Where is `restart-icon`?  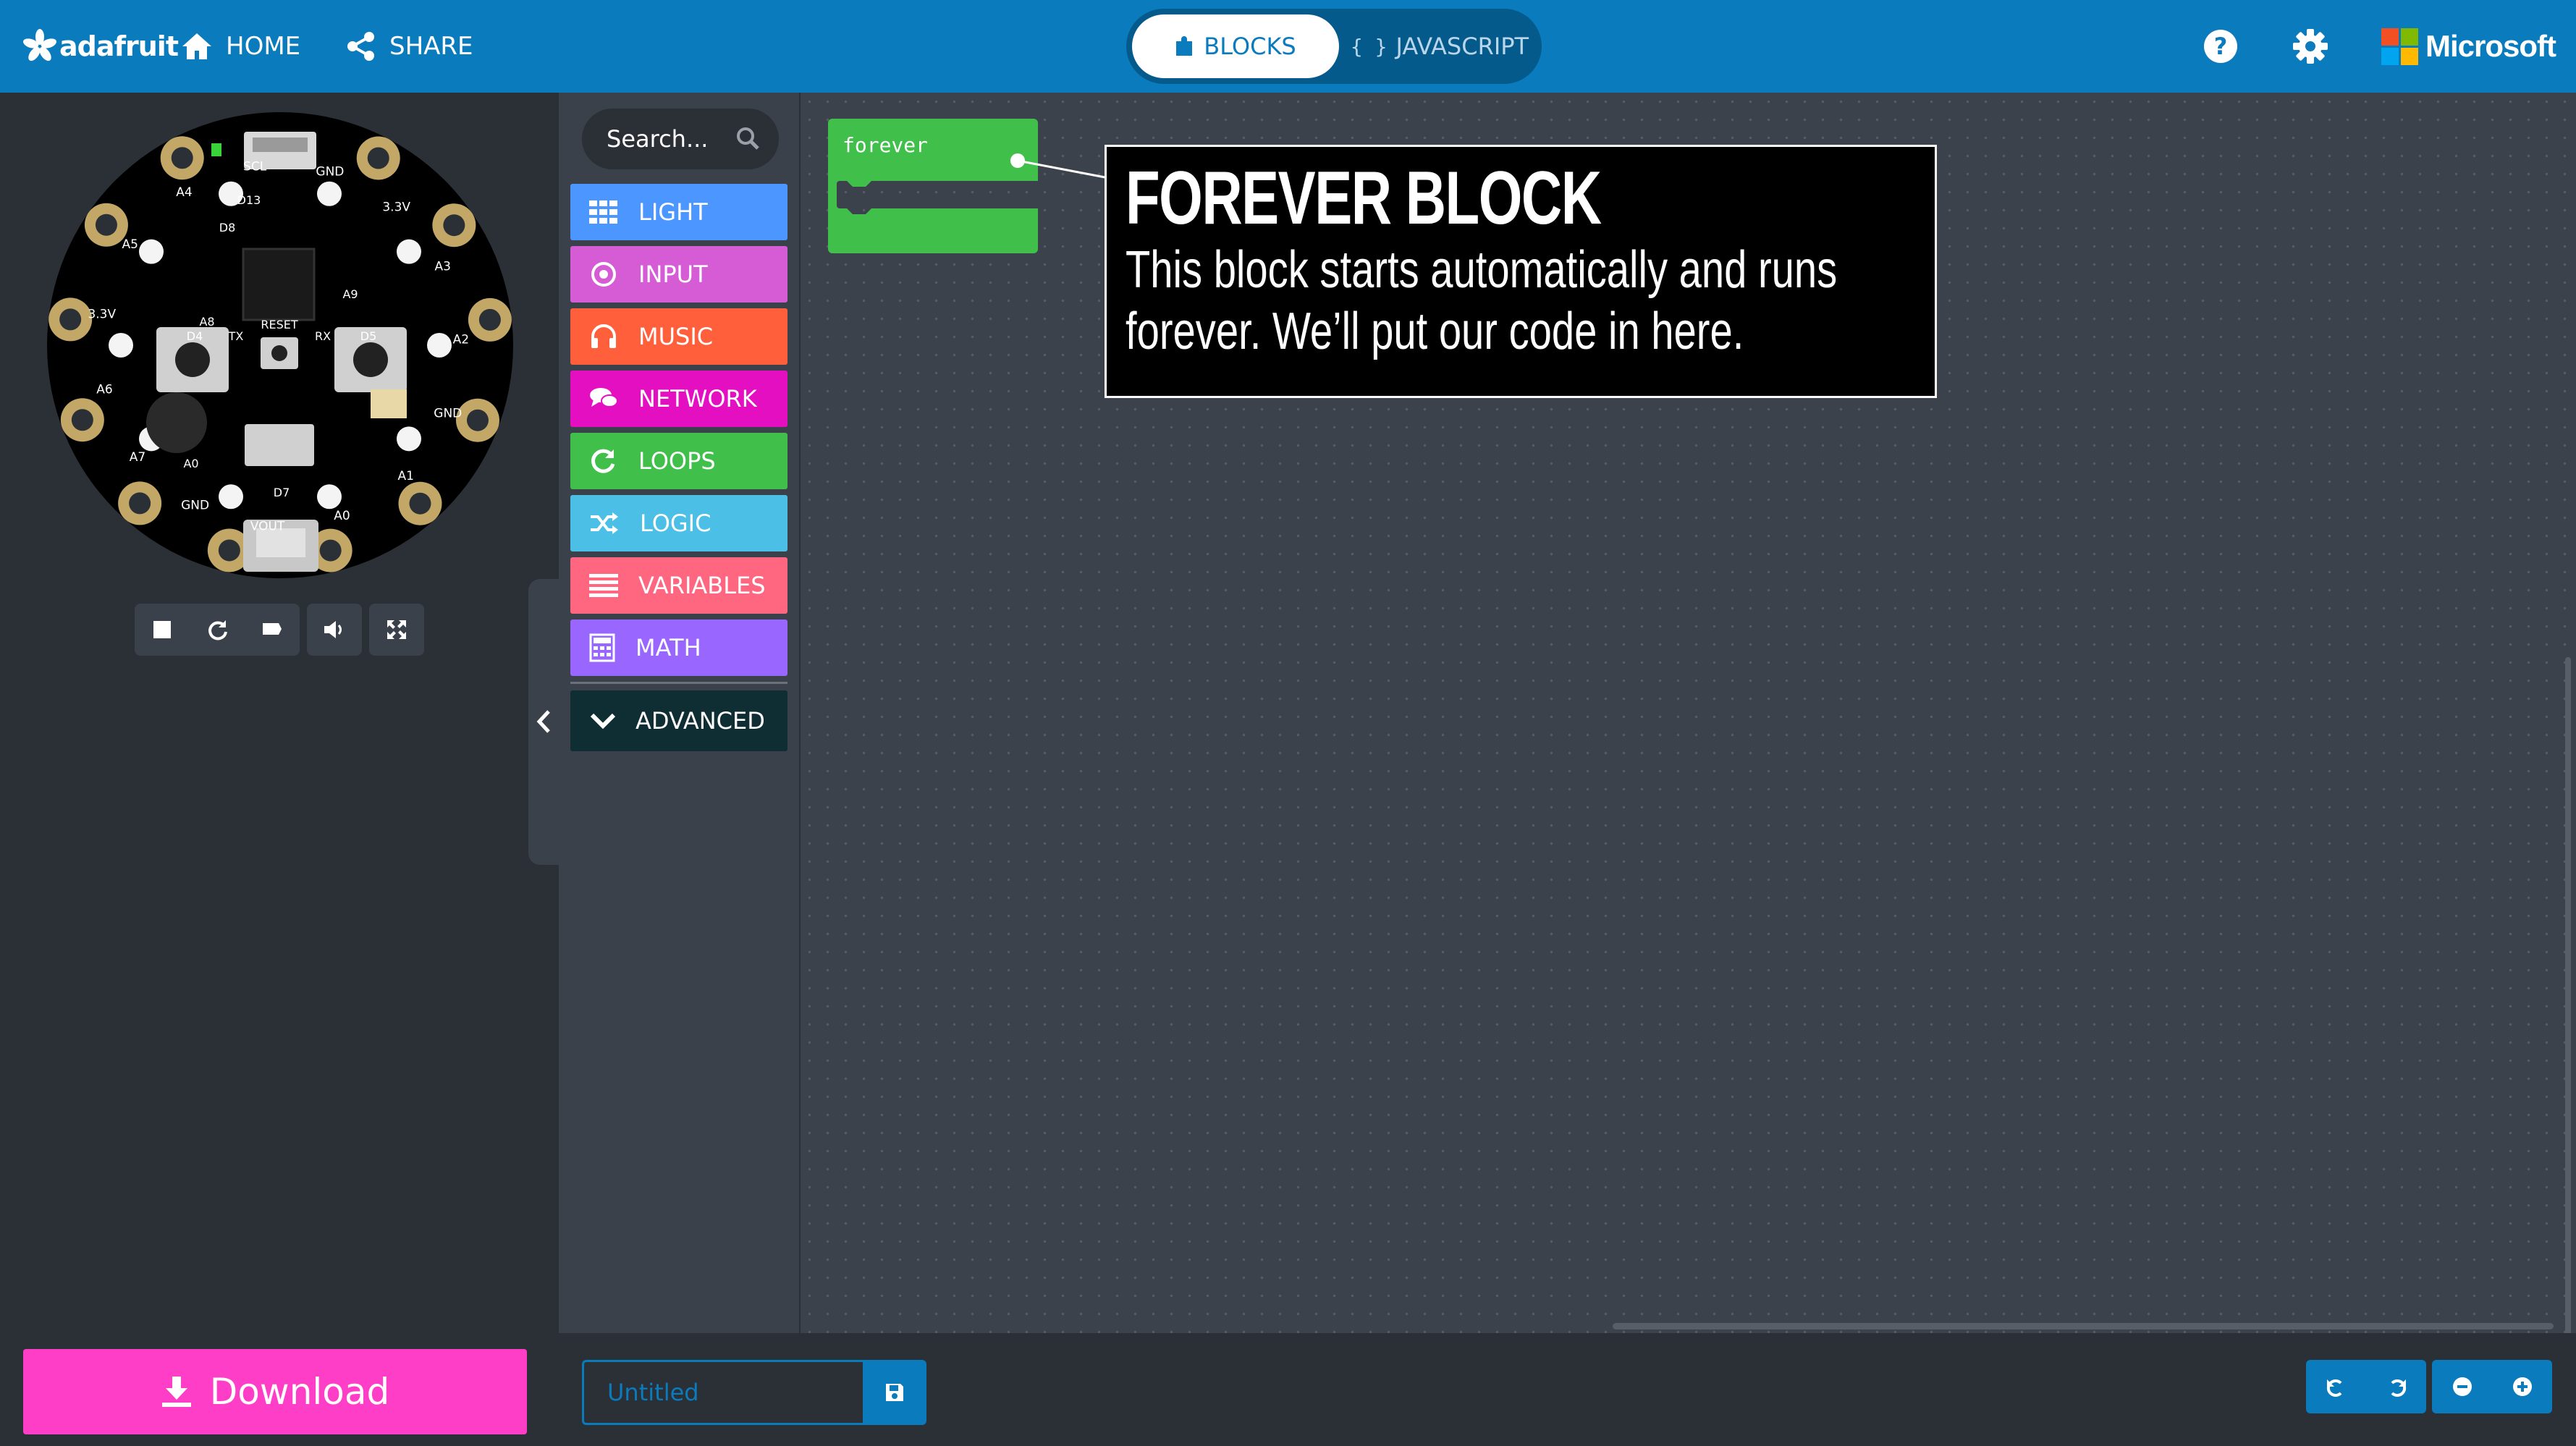 restart-icon is located at coordinates (218, 630).